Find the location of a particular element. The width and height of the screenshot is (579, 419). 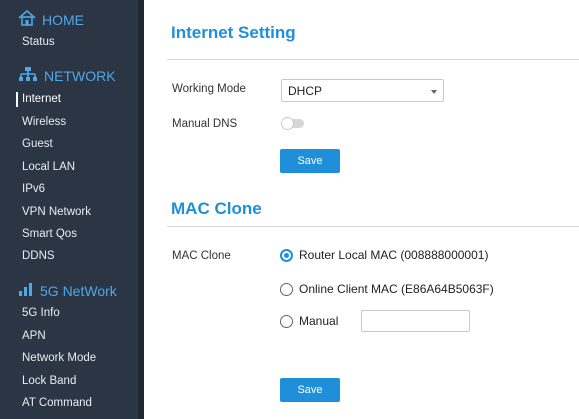

active-indicator is located at coordinates (17, 99).